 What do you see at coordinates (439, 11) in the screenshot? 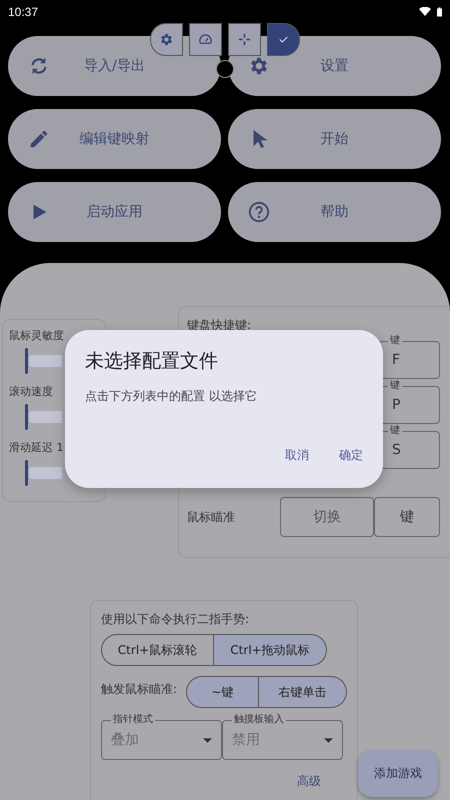
I see `battery-icon` at bounding box center [439, 11].